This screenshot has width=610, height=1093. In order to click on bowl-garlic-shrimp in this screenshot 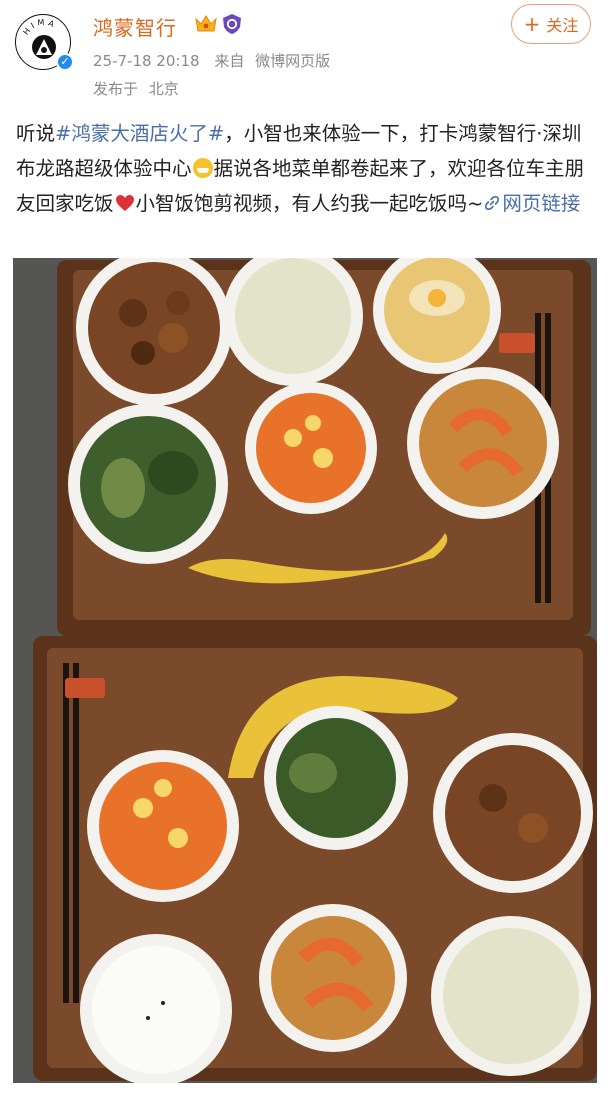, I will do `click(483, 443)`.